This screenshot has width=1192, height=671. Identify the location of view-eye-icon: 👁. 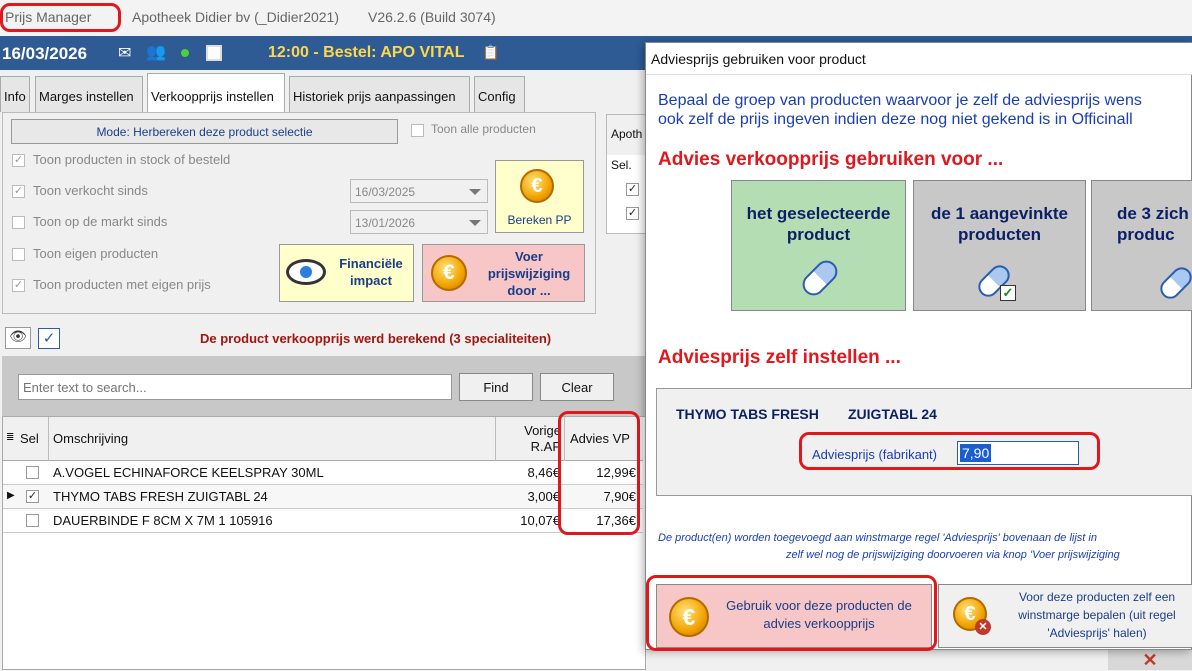
(18, 338).